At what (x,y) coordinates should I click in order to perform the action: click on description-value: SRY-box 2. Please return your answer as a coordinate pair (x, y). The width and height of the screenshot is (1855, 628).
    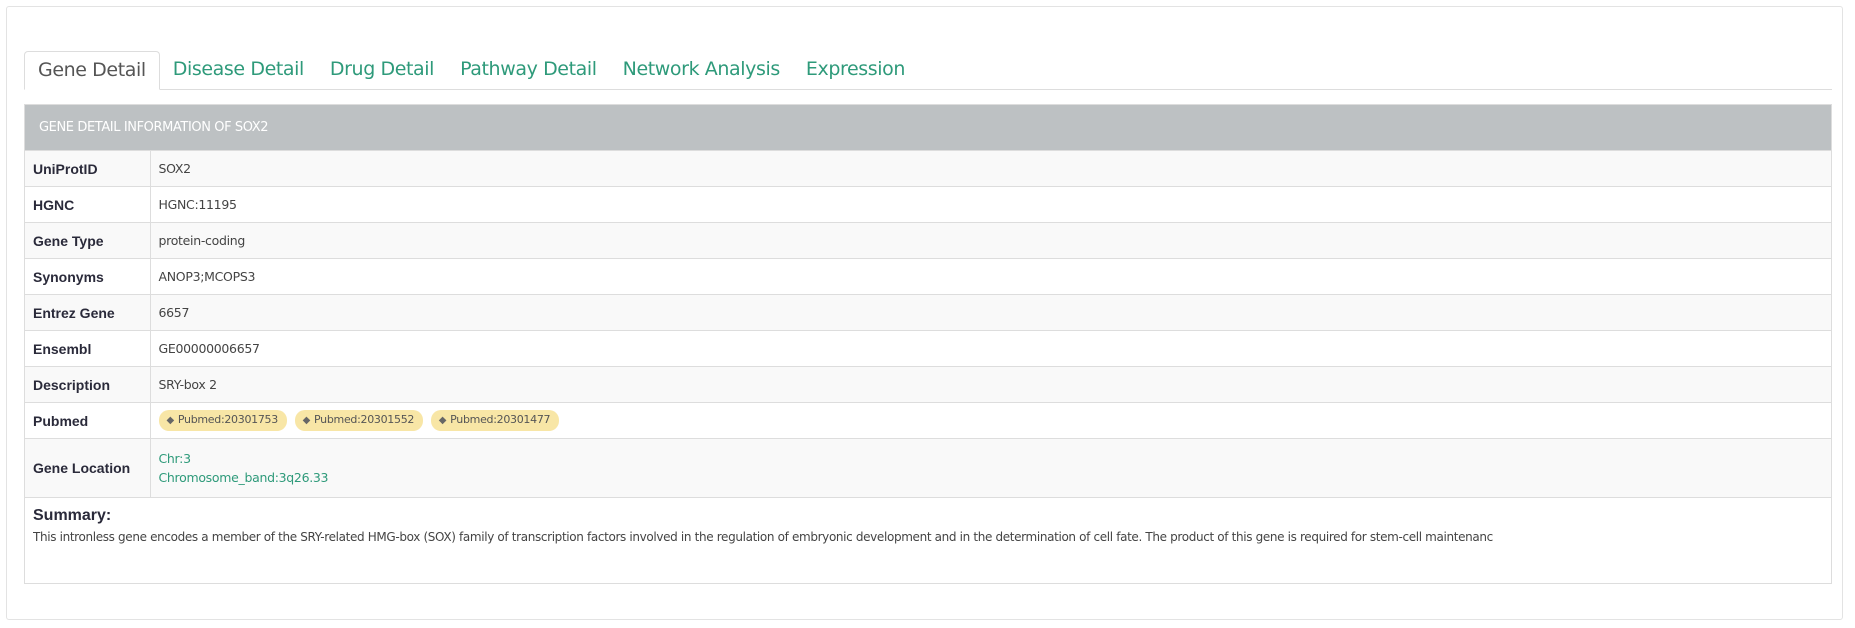
    Looking at the image, I should click on (990, 384).